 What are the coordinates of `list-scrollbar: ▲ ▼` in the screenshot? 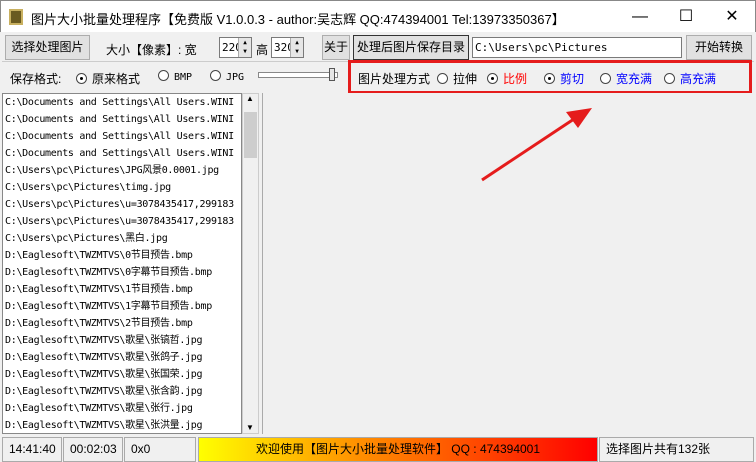 It's located at (250, 263).